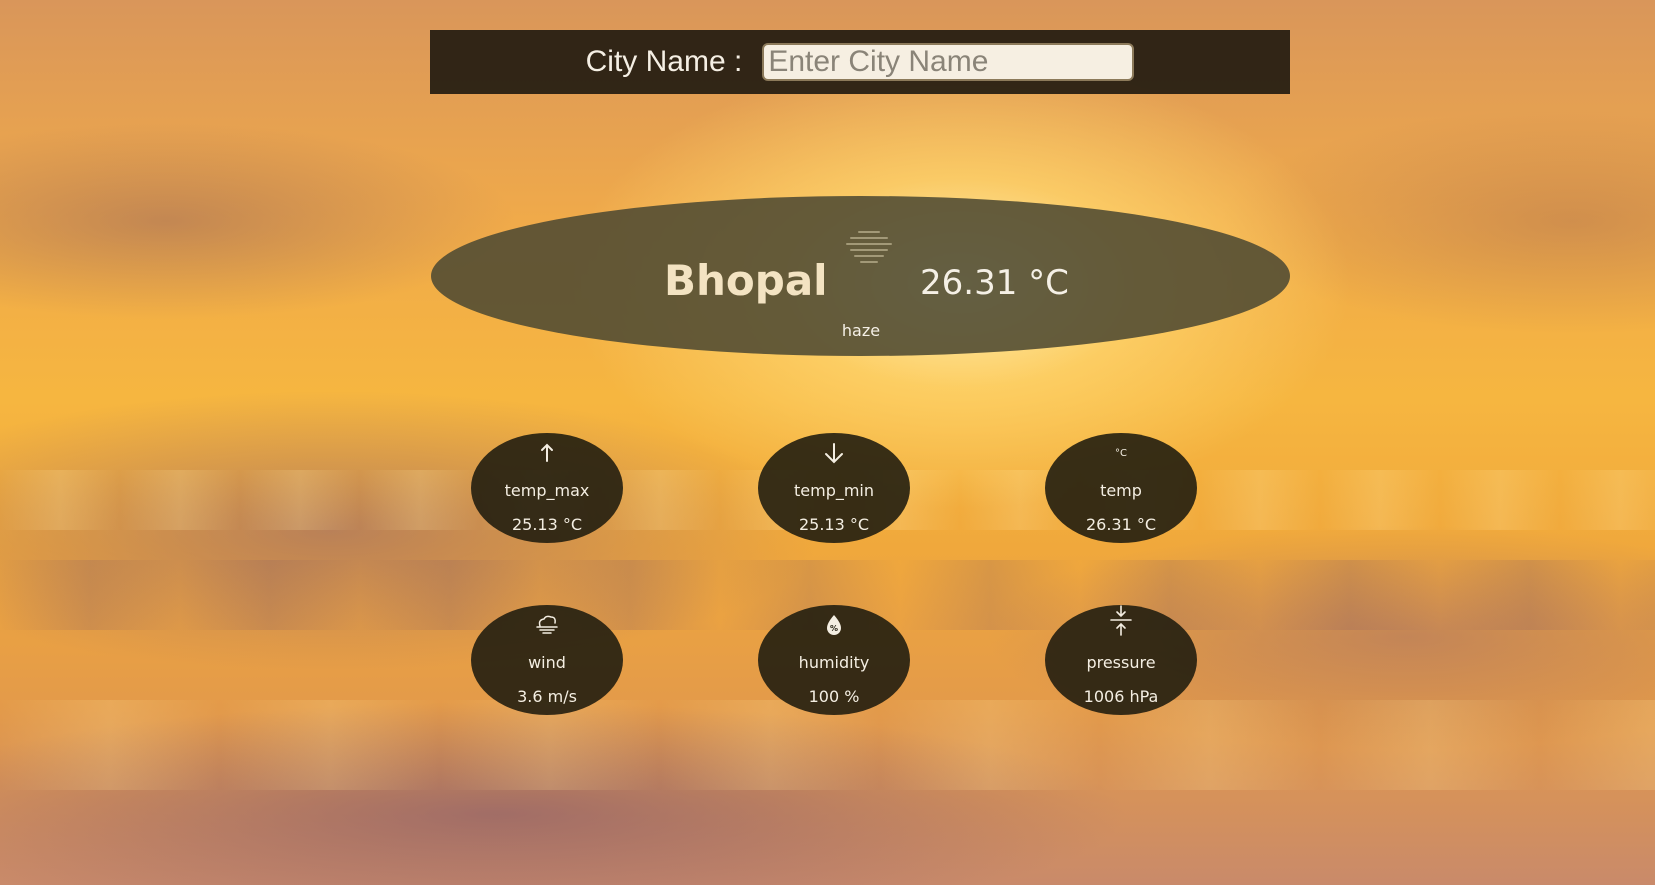  I want to click on stat-label: temp_max, so click(547, 490).